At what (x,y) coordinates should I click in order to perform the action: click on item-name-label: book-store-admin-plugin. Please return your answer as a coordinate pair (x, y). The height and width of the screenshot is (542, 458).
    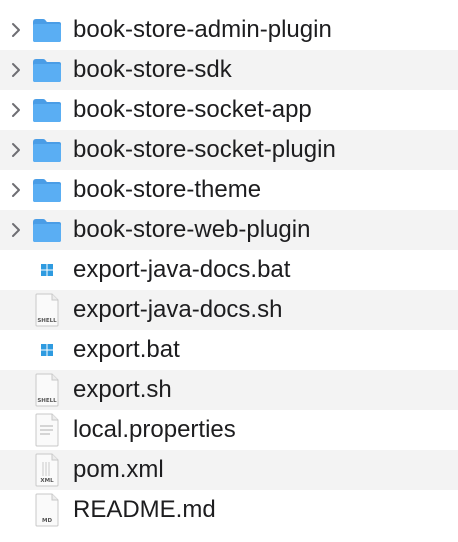
    Looking at the image, I should click on (202, 29).